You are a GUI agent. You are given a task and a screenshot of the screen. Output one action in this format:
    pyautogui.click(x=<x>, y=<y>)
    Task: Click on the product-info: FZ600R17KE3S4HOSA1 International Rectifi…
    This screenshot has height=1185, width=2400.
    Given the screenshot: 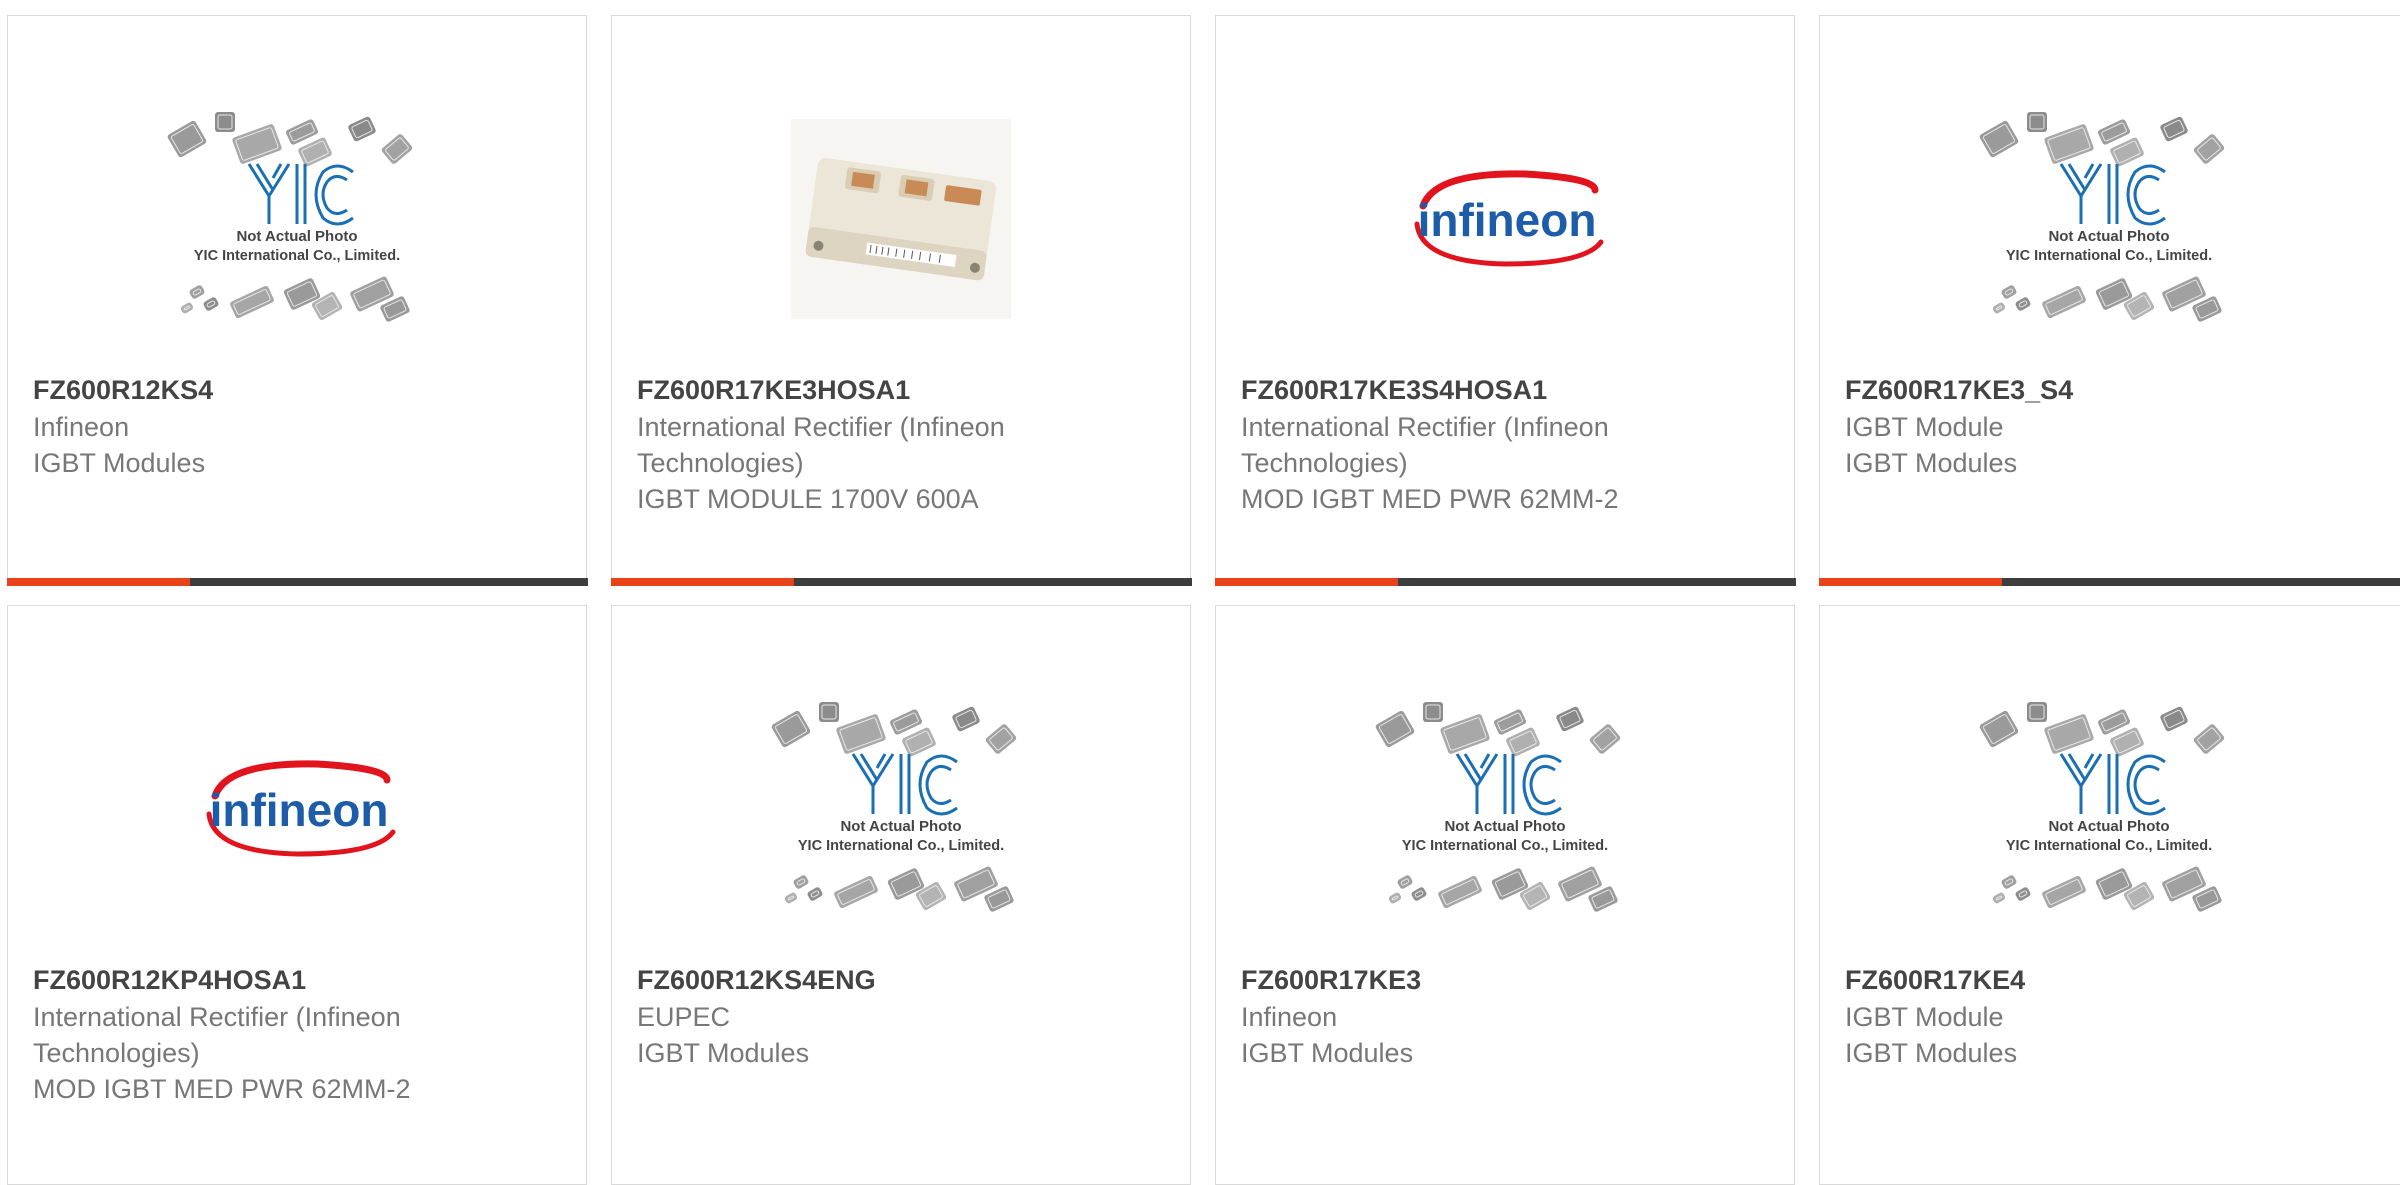 What is the action you would take?
    pyautogui.click(x=1507, y=444)
    